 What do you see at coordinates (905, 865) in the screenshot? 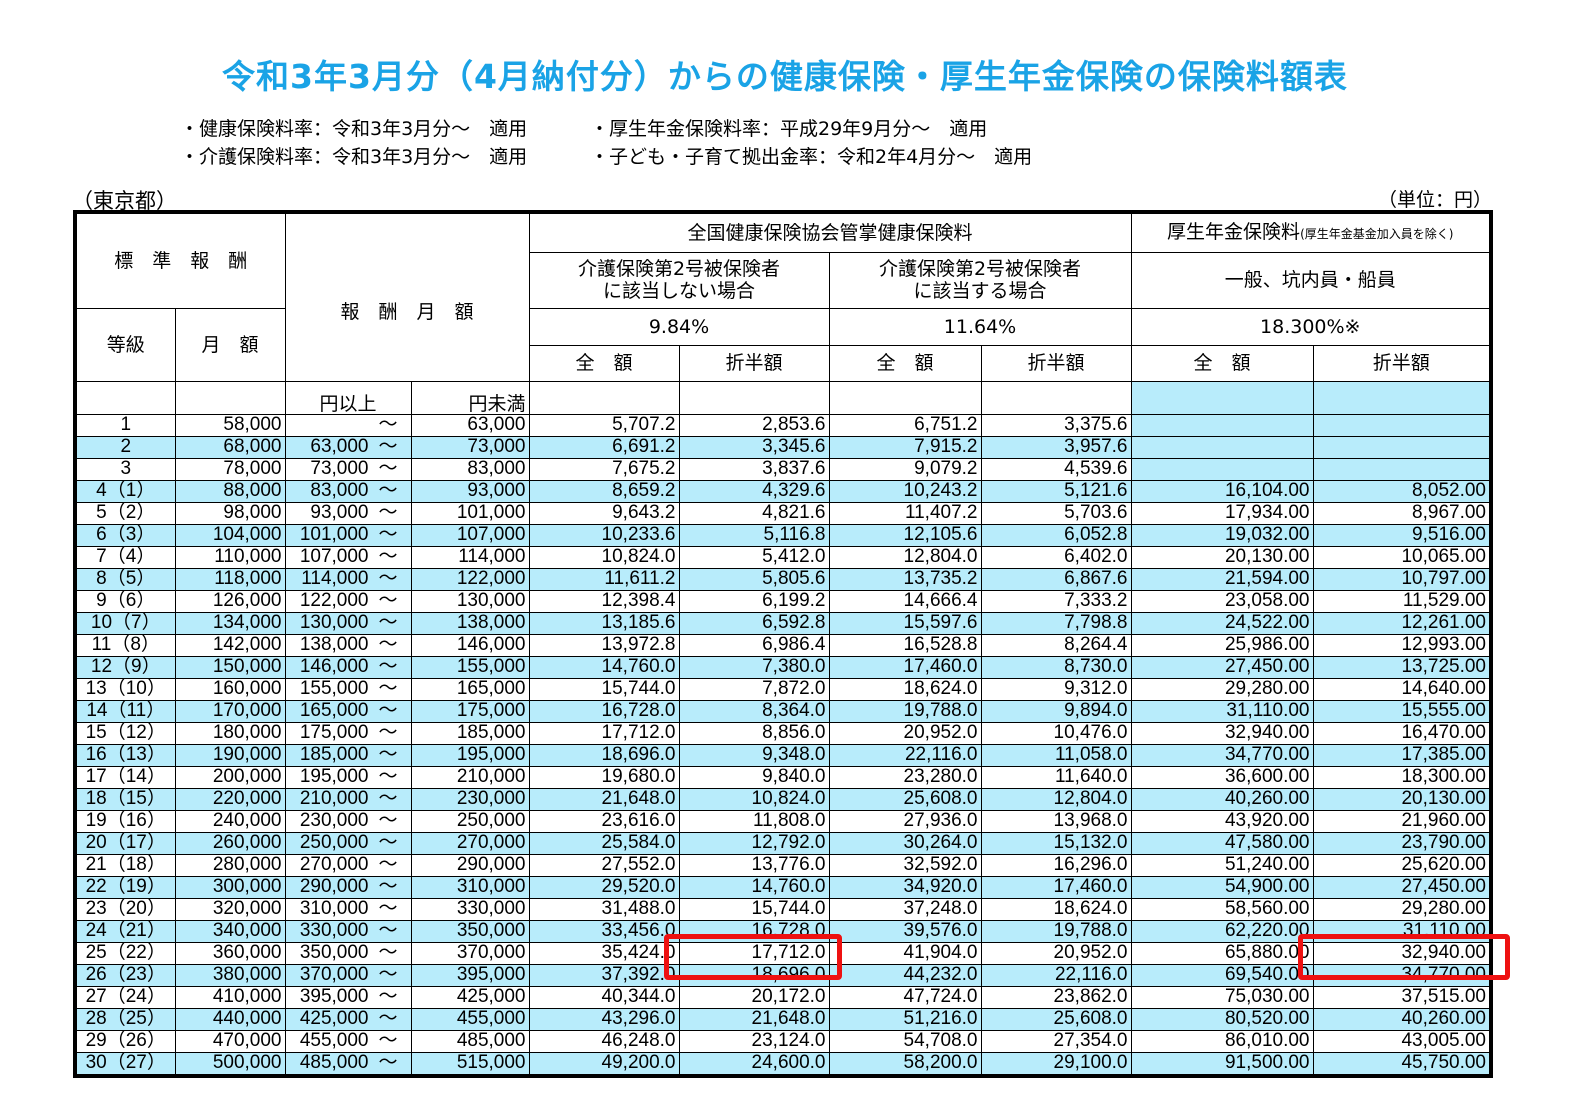
I see `care-full-cell: 32,592.0` at bounding box center [905, 865].